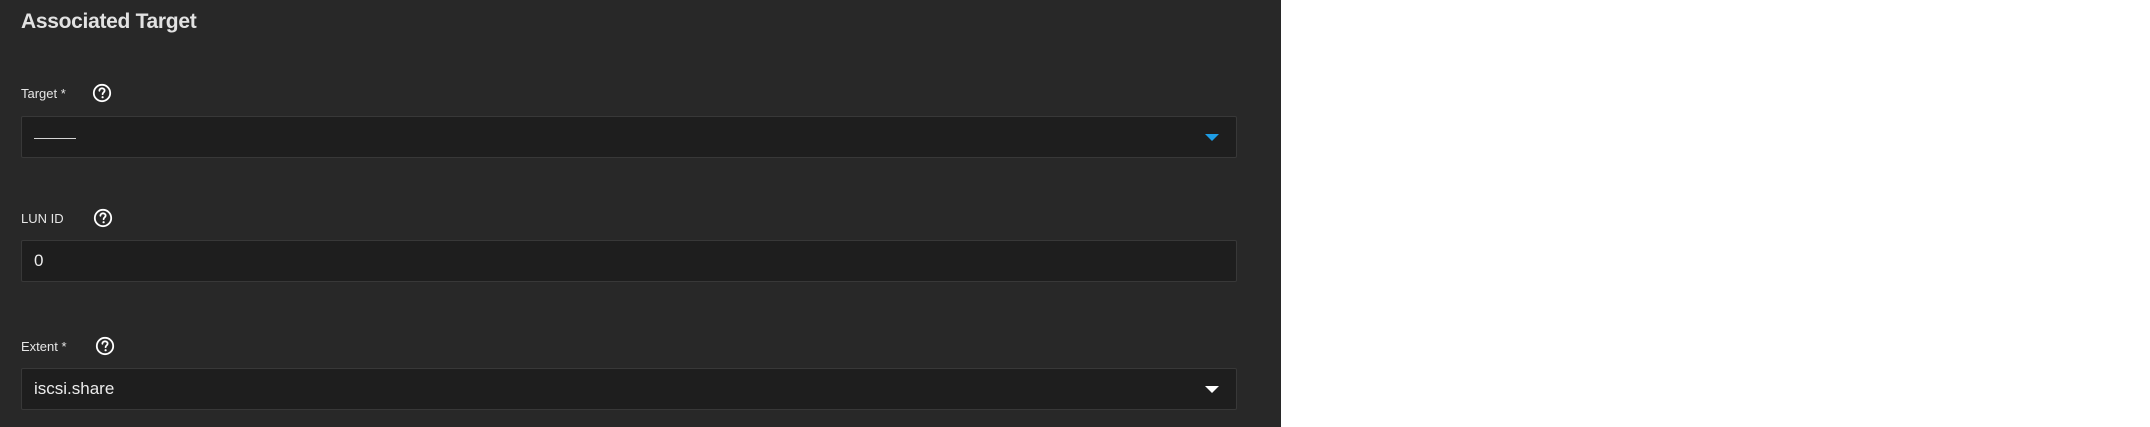  Describe the element at coordinates (629, 389) in the screenshot. I see `extent-select: iscsi.share` at that location.